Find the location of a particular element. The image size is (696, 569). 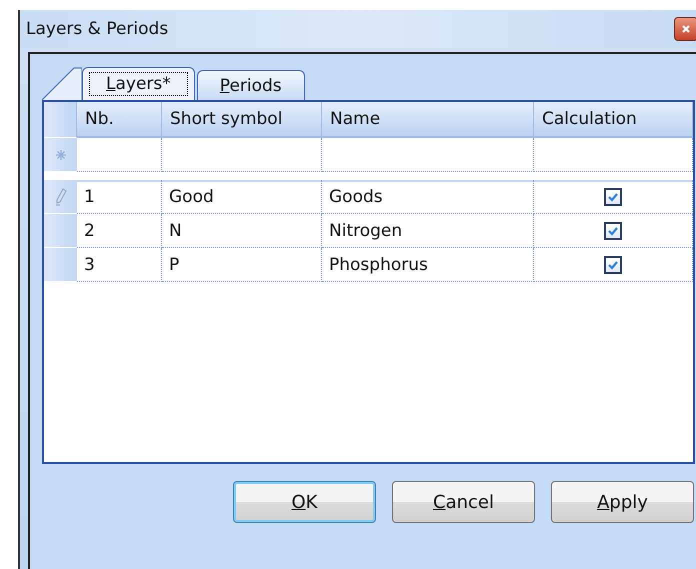

table-cell: N is located at coordinates (242, 231).